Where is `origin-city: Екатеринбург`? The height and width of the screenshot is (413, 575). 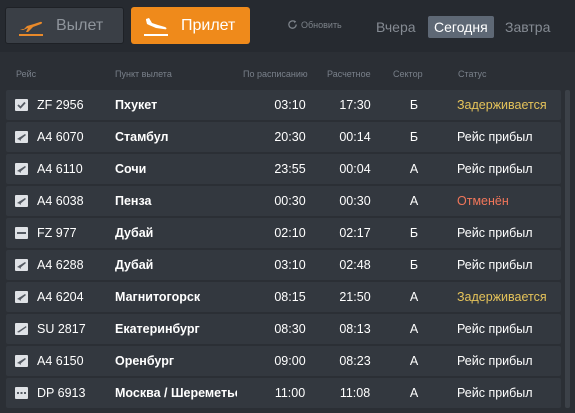 origin-city: Екатеринбург is located at coordinates (157, 329).